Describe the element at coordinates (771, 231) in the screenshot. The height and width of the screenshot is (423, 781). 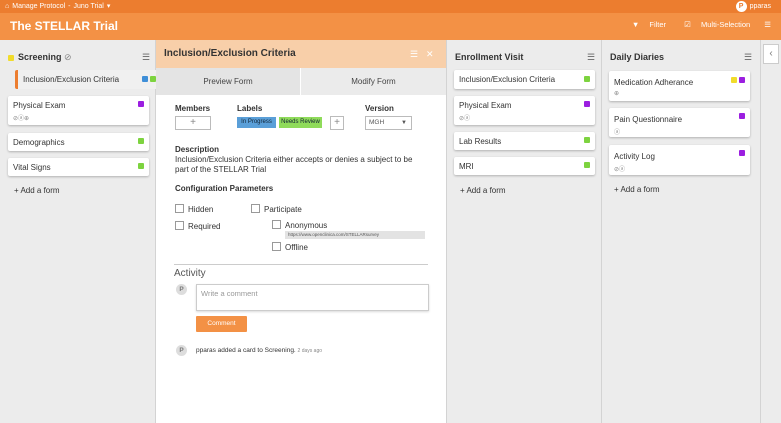
I see `sidebar-toggle: ‹` at that location.